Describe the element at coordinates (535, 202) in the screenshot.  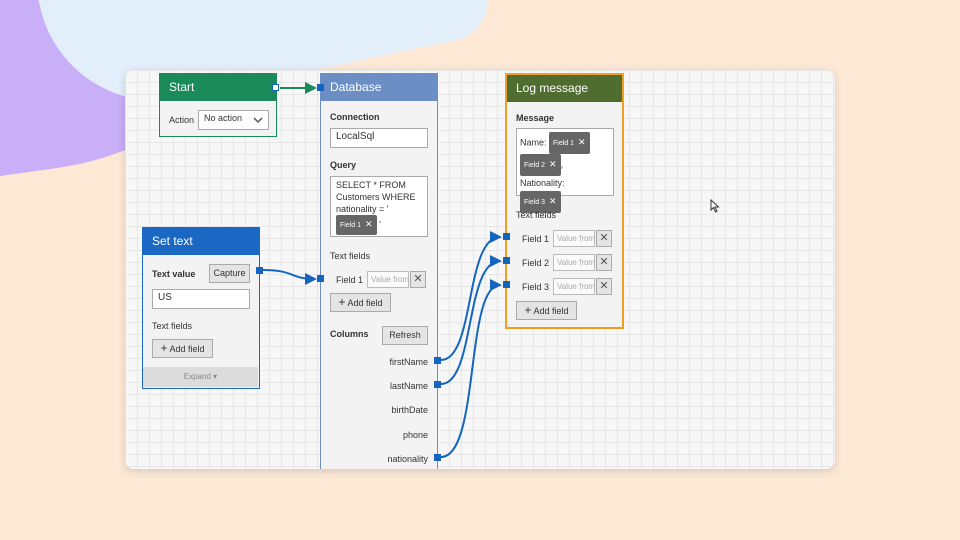
I see `chip3-label: Field 3` at that location.